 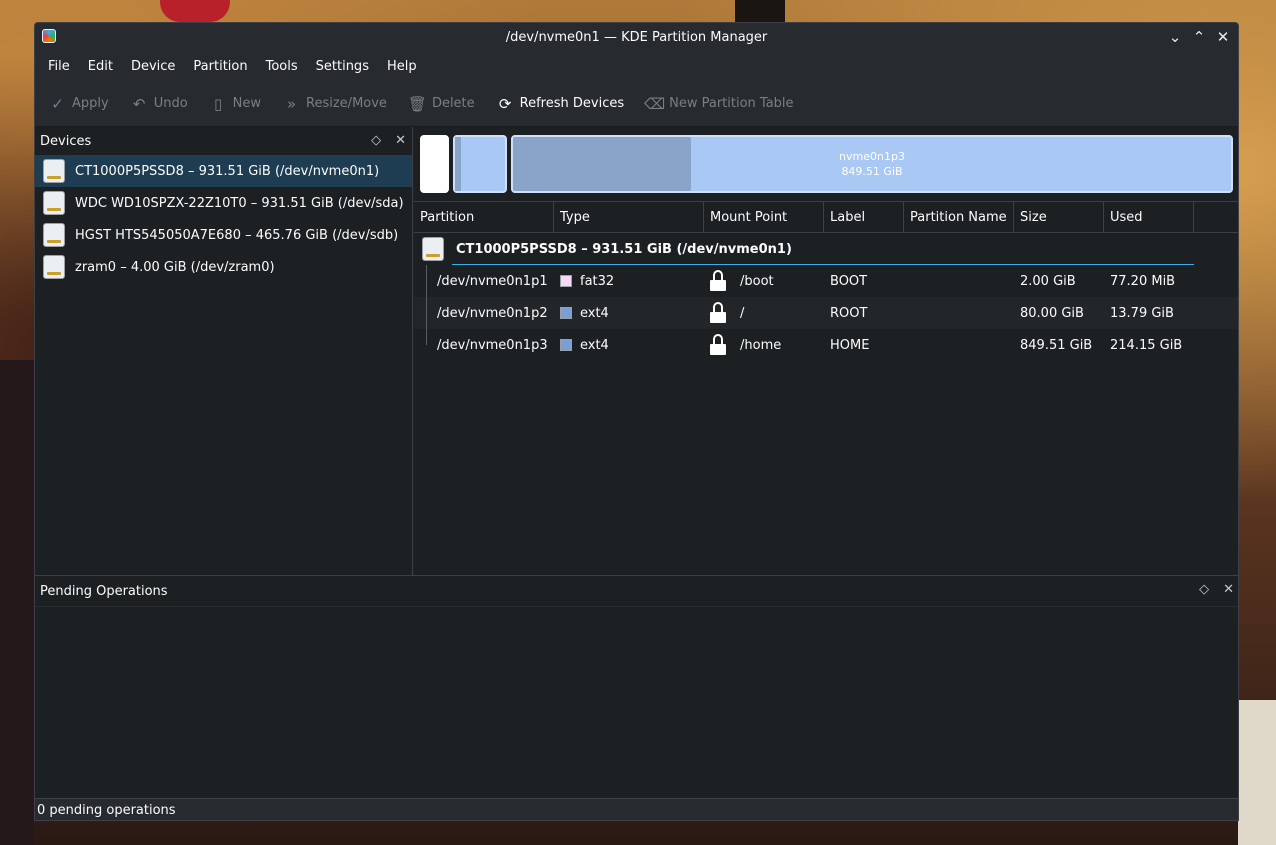 I want to click on table-row: /dev/nvme0n1p1 fat32 /boot BOOT 2.00 GiB, so click(x=826, y=281).